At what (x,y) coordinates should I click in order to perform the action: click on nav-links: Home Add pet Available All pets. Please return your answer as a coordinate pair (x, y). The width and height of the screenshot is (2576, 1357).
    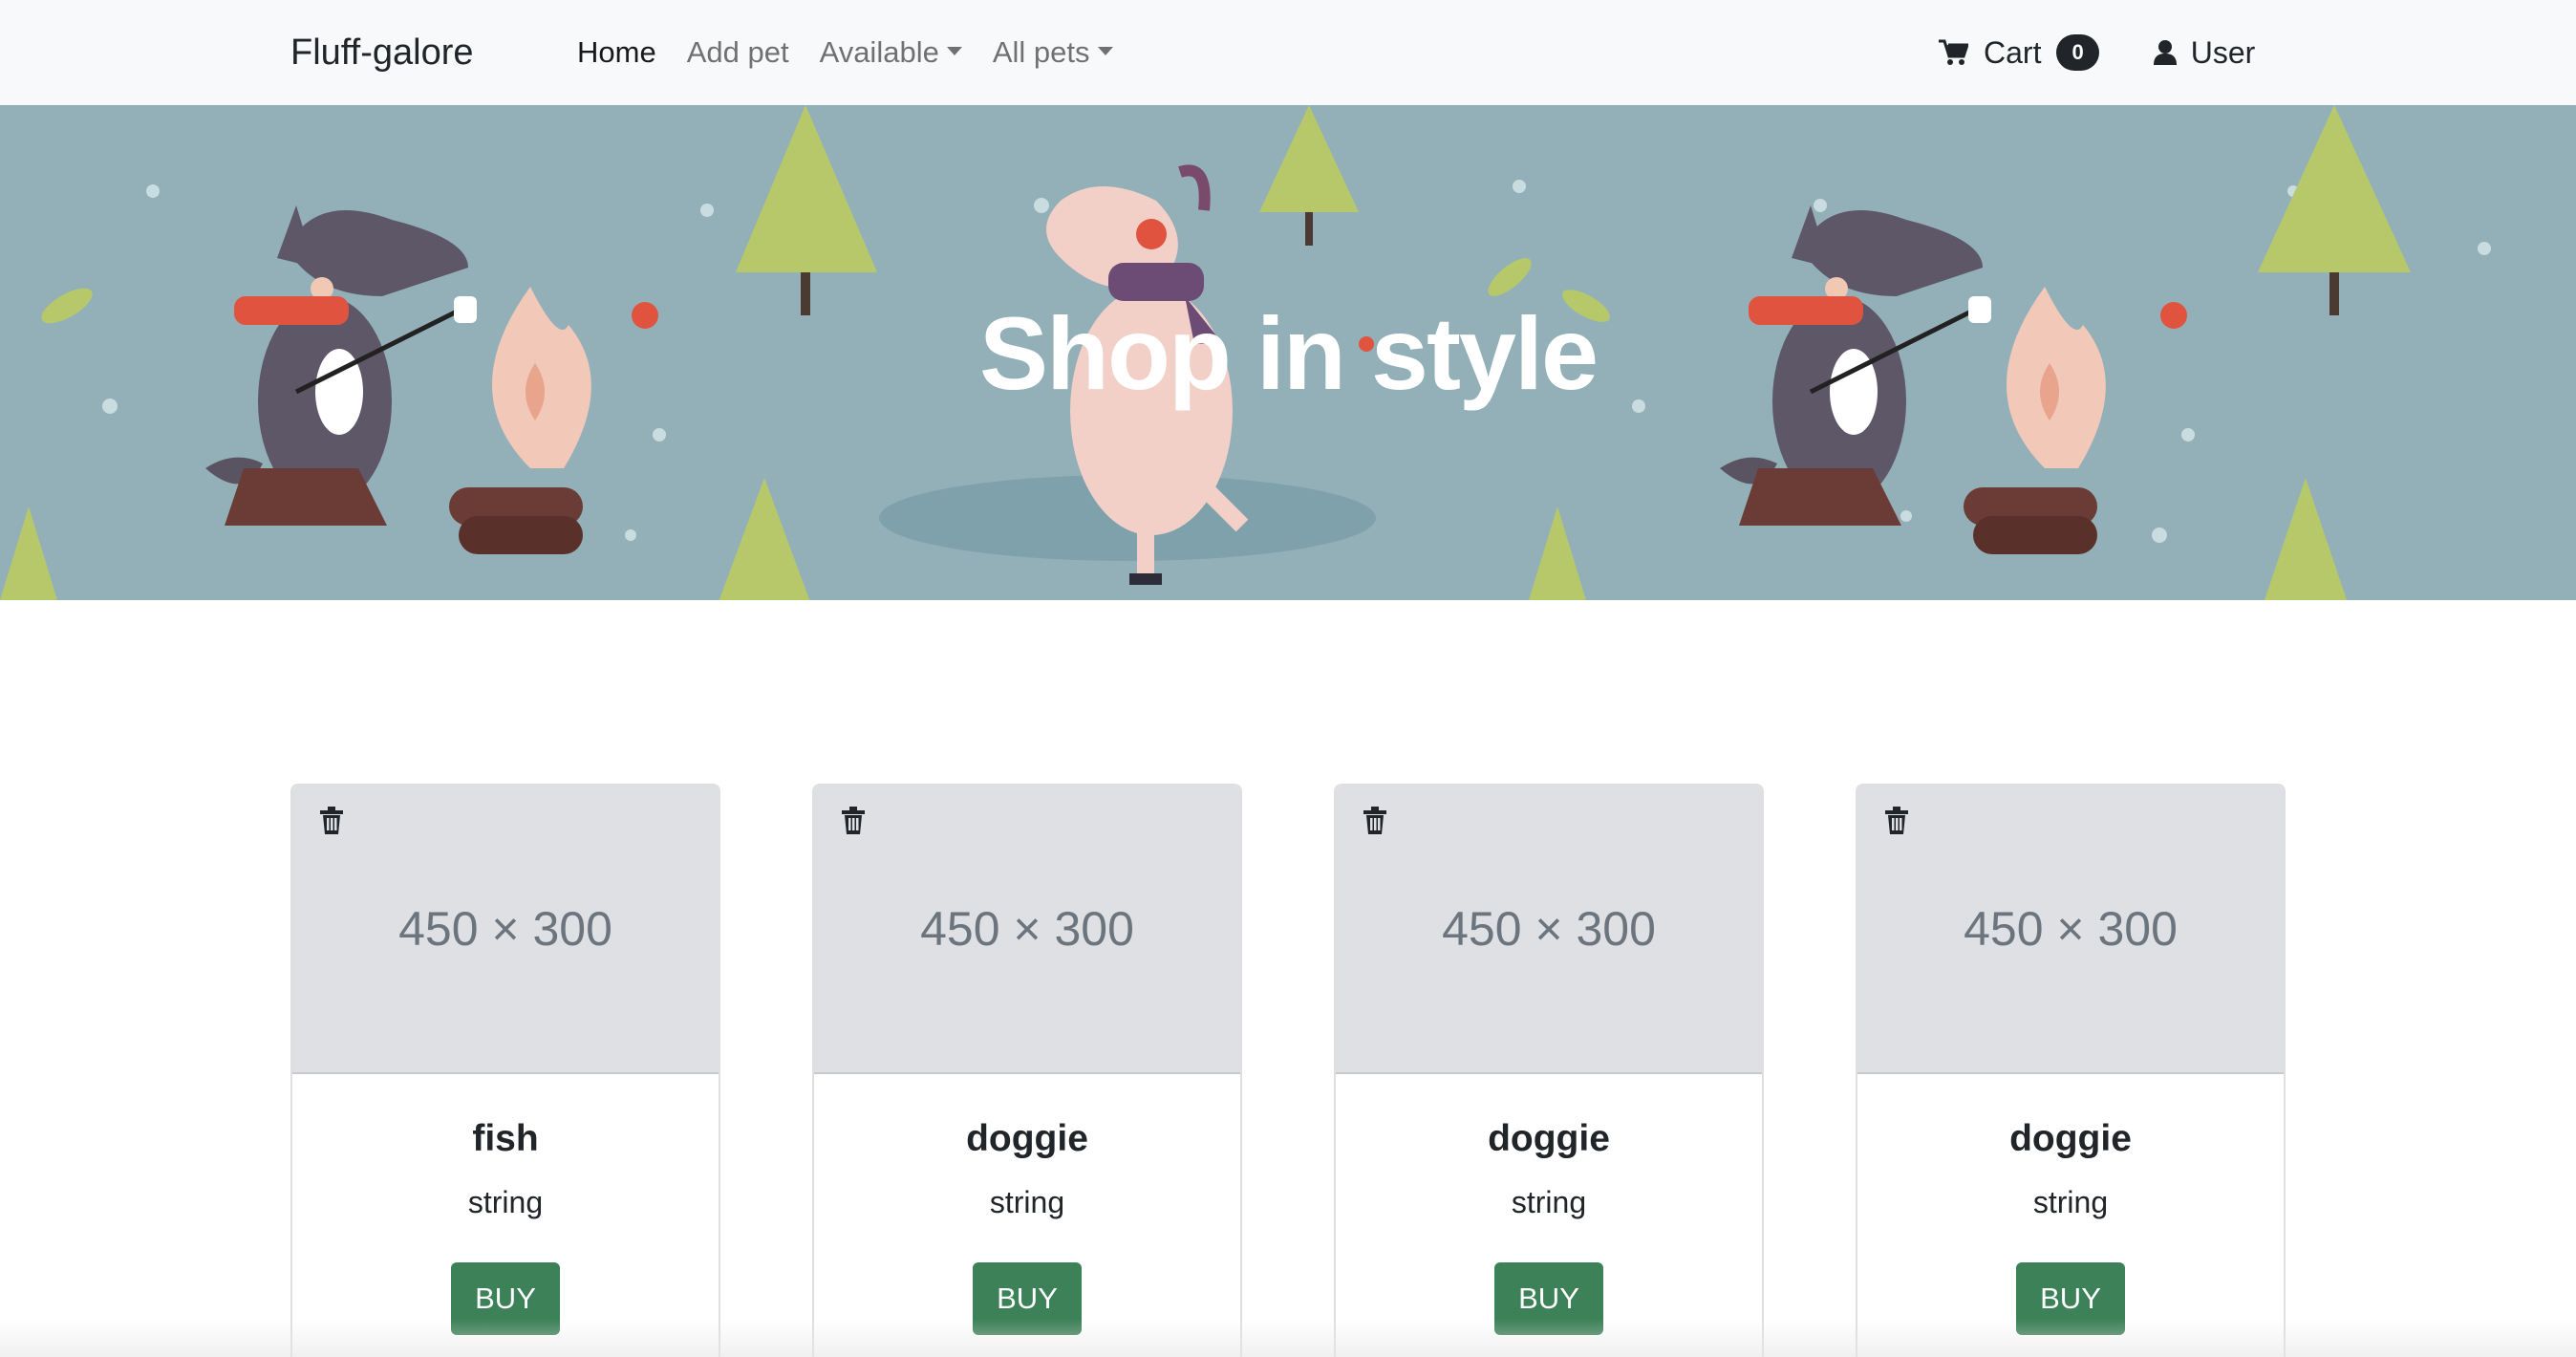
    Looking at the image, I should click on (860, 52).